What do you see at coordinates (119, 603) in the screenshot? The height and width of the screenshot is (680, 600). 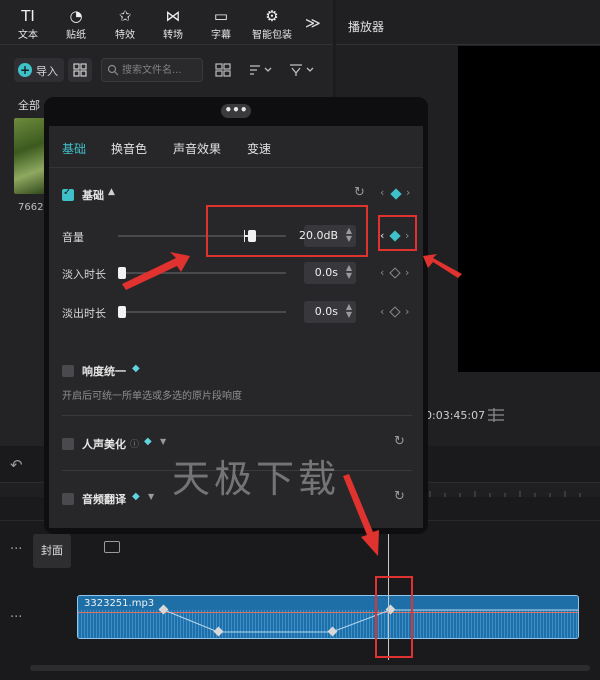 I see `audio-clip-name: 3323251.mp3` at bounding box center [119, 603].